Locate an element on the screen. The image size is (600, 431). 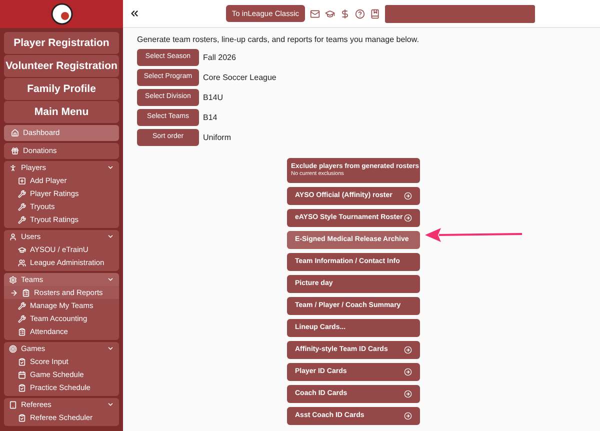
filter-value: B14 is located at coordinates (210, 118).